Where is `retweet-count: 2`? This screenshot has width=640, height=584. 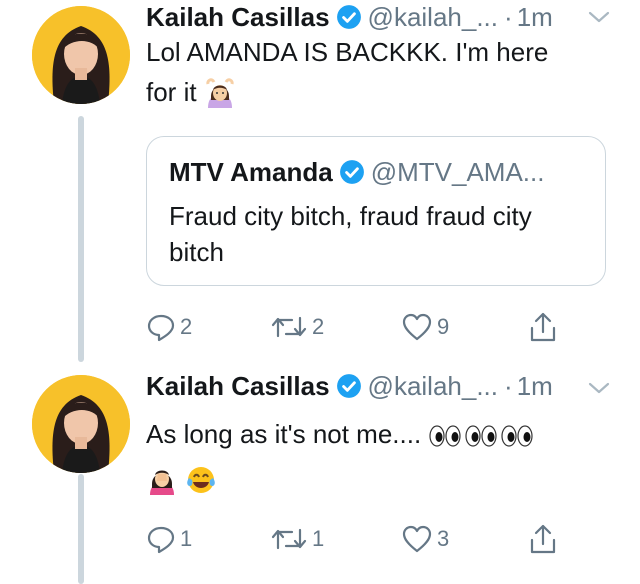
retweet-count: 2 is located at coordinates (318, 326).